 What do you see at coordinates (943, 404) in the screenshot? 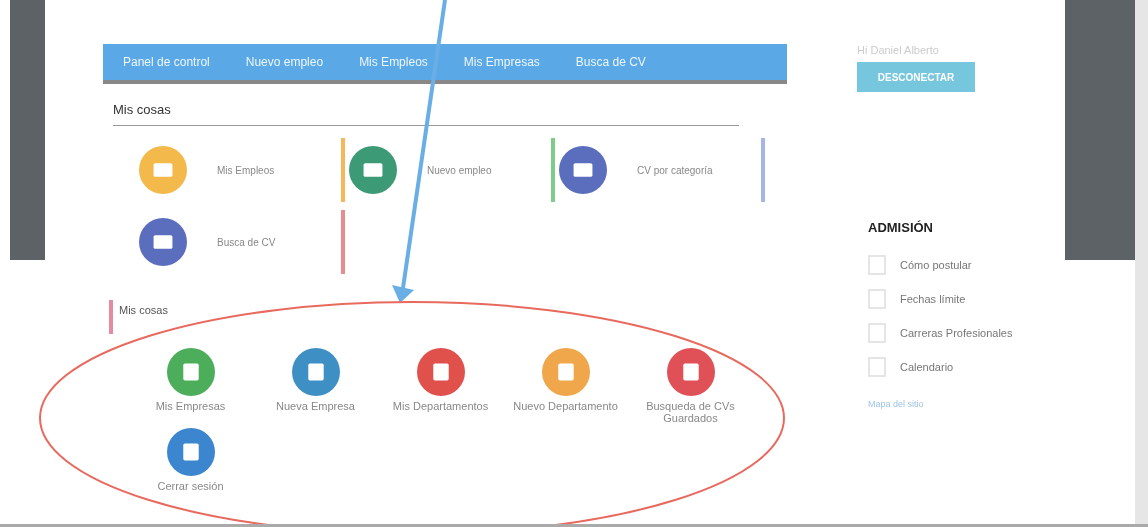
I see `sitemap-link: Mapa del sitio` at bounding box center [943, 404].